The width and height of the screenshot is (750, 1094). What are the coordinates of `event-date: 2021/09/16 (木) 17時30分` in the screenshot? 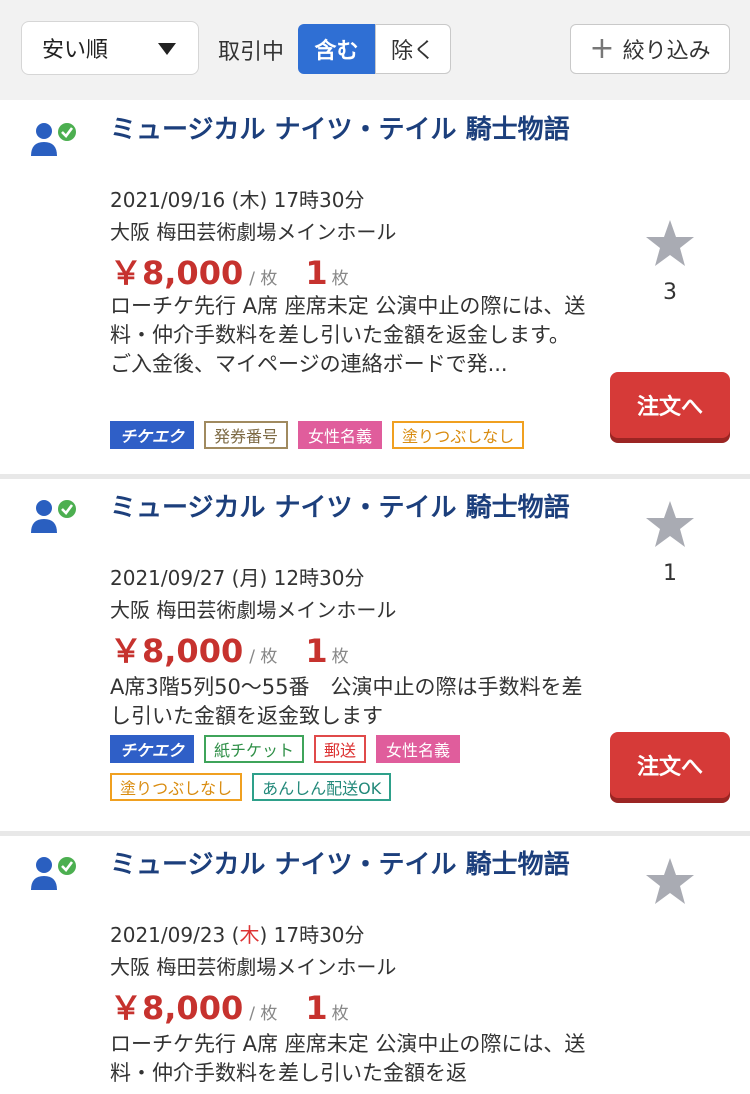 It's located at (237, 198).